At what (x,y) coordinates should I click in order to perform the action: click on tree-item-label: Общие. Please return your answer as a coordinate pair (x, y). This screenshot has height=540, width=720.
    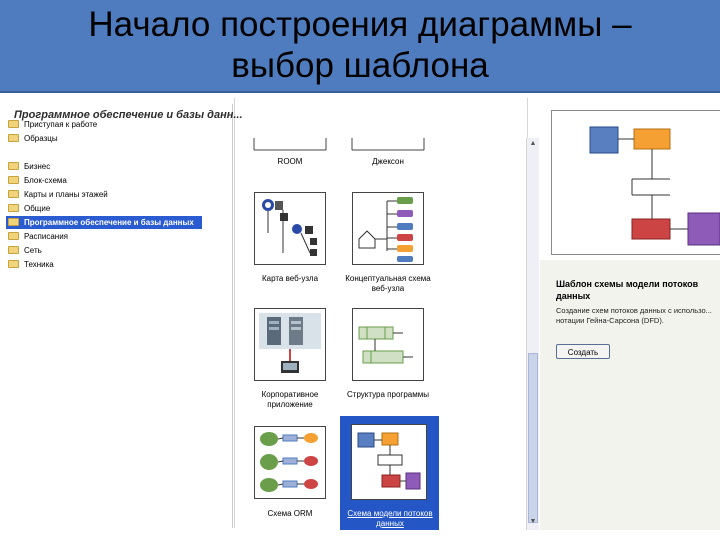
    Looking at the image, I should click on (37, 208).